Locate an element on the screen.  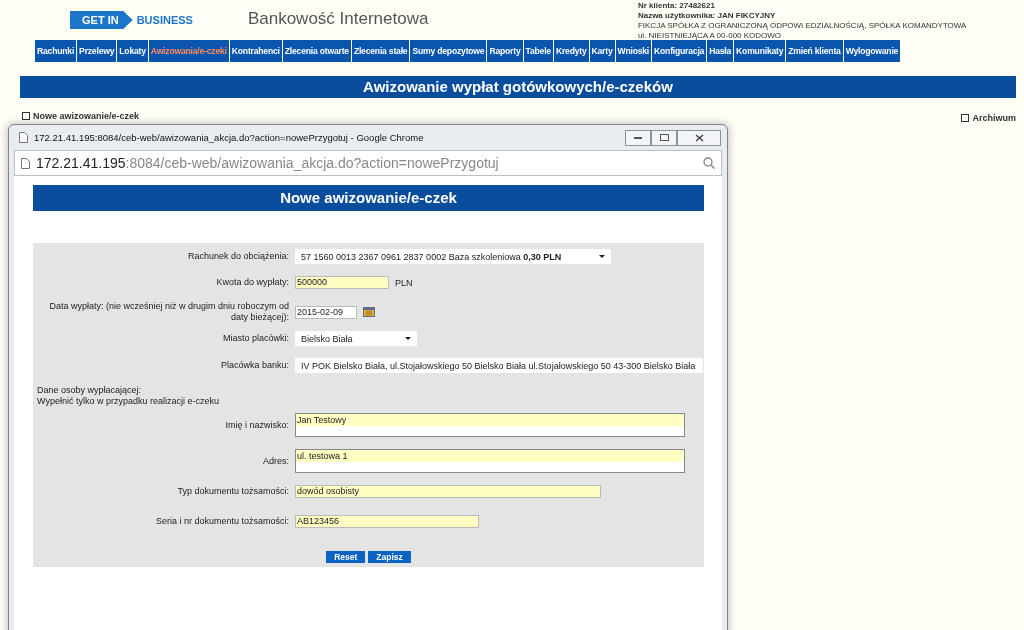
form-button: Zapisz is located at coordinates (389, 557).